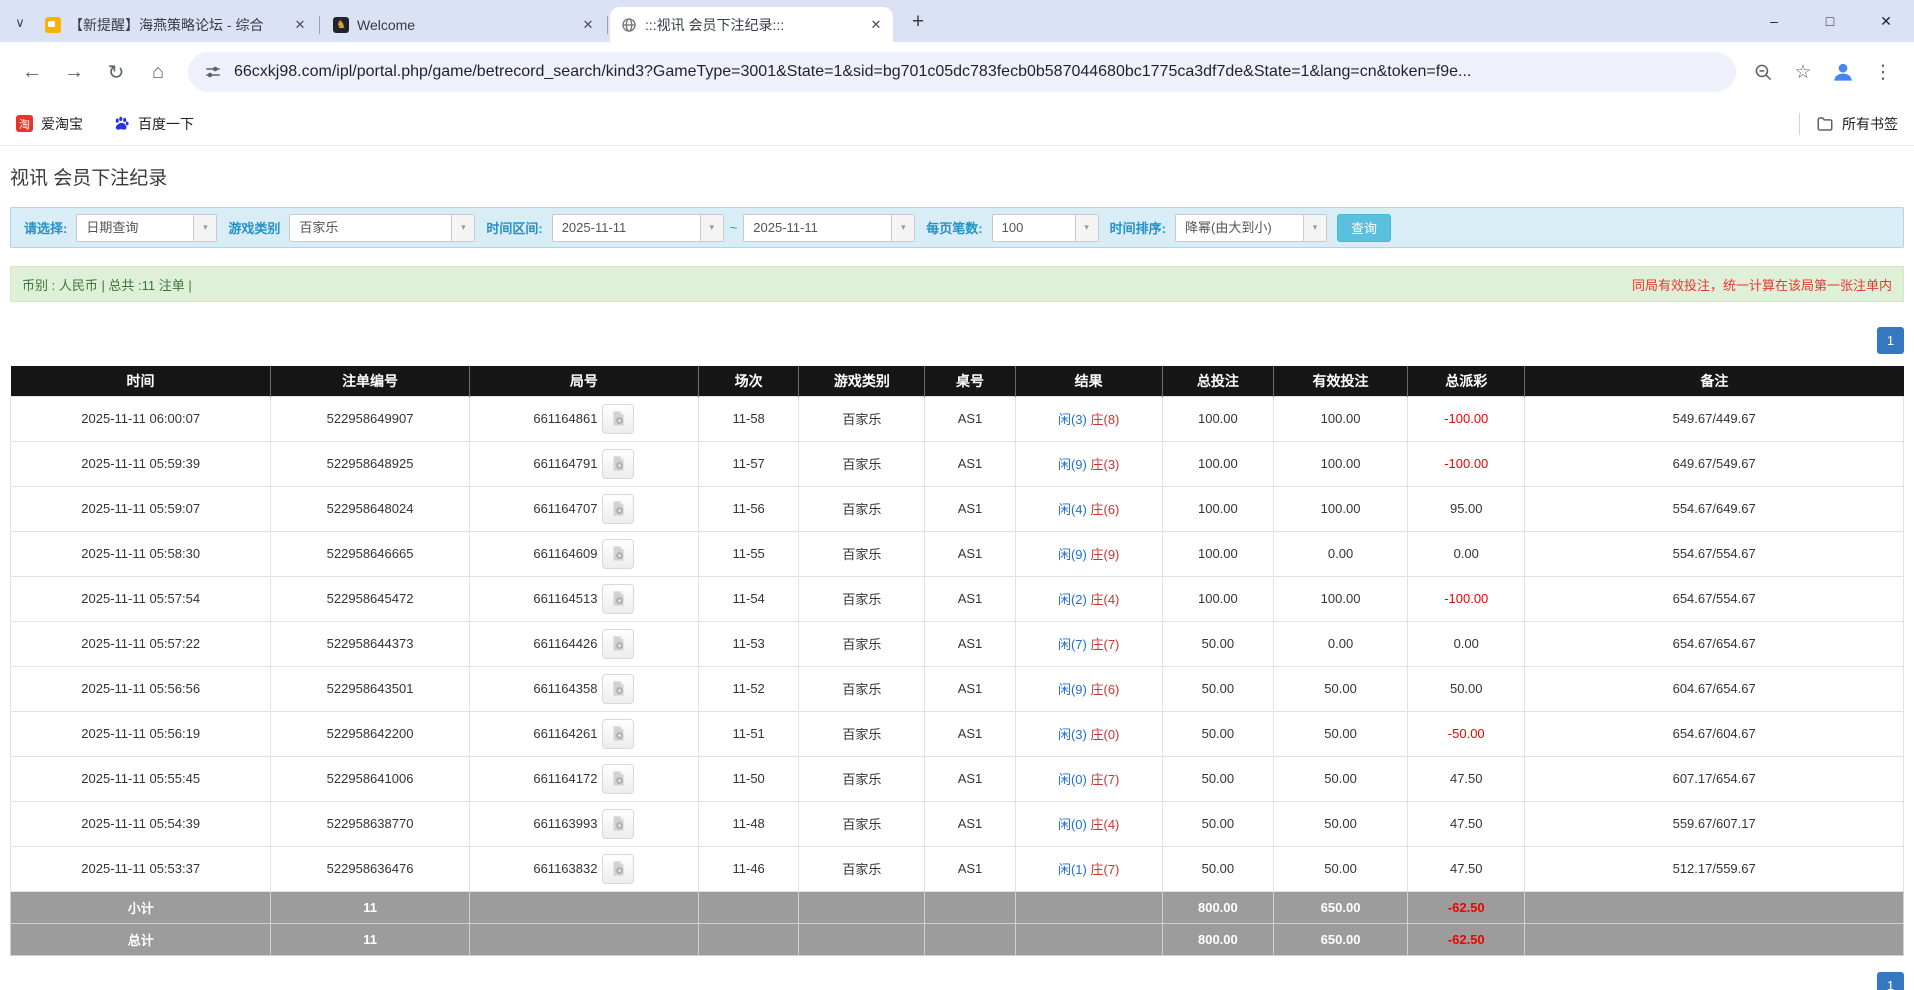  What do you see at coordinates (140, 778) in the screenshot?
I see `cell-time: 2025-11-11 05:55:45` at bounding box center [140, 778].